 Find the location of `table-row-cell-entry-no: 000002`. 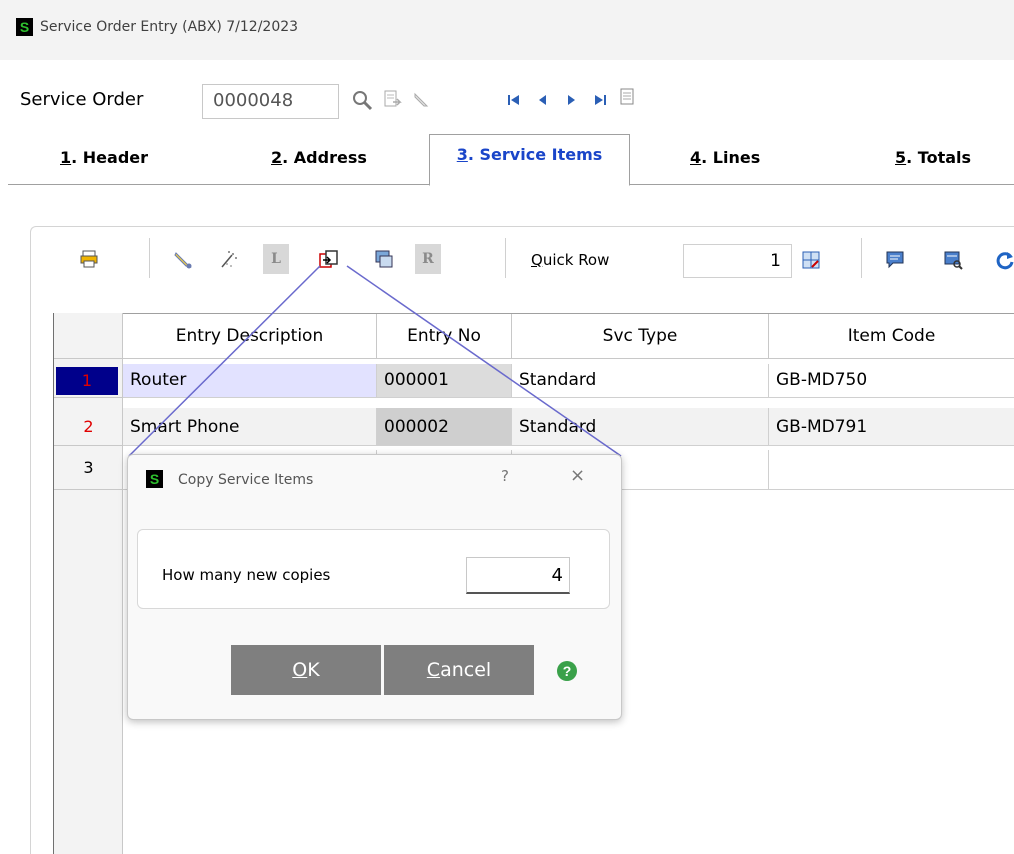

table-row-cell-entry-no: 000002 is located at coordinates (444, 427).